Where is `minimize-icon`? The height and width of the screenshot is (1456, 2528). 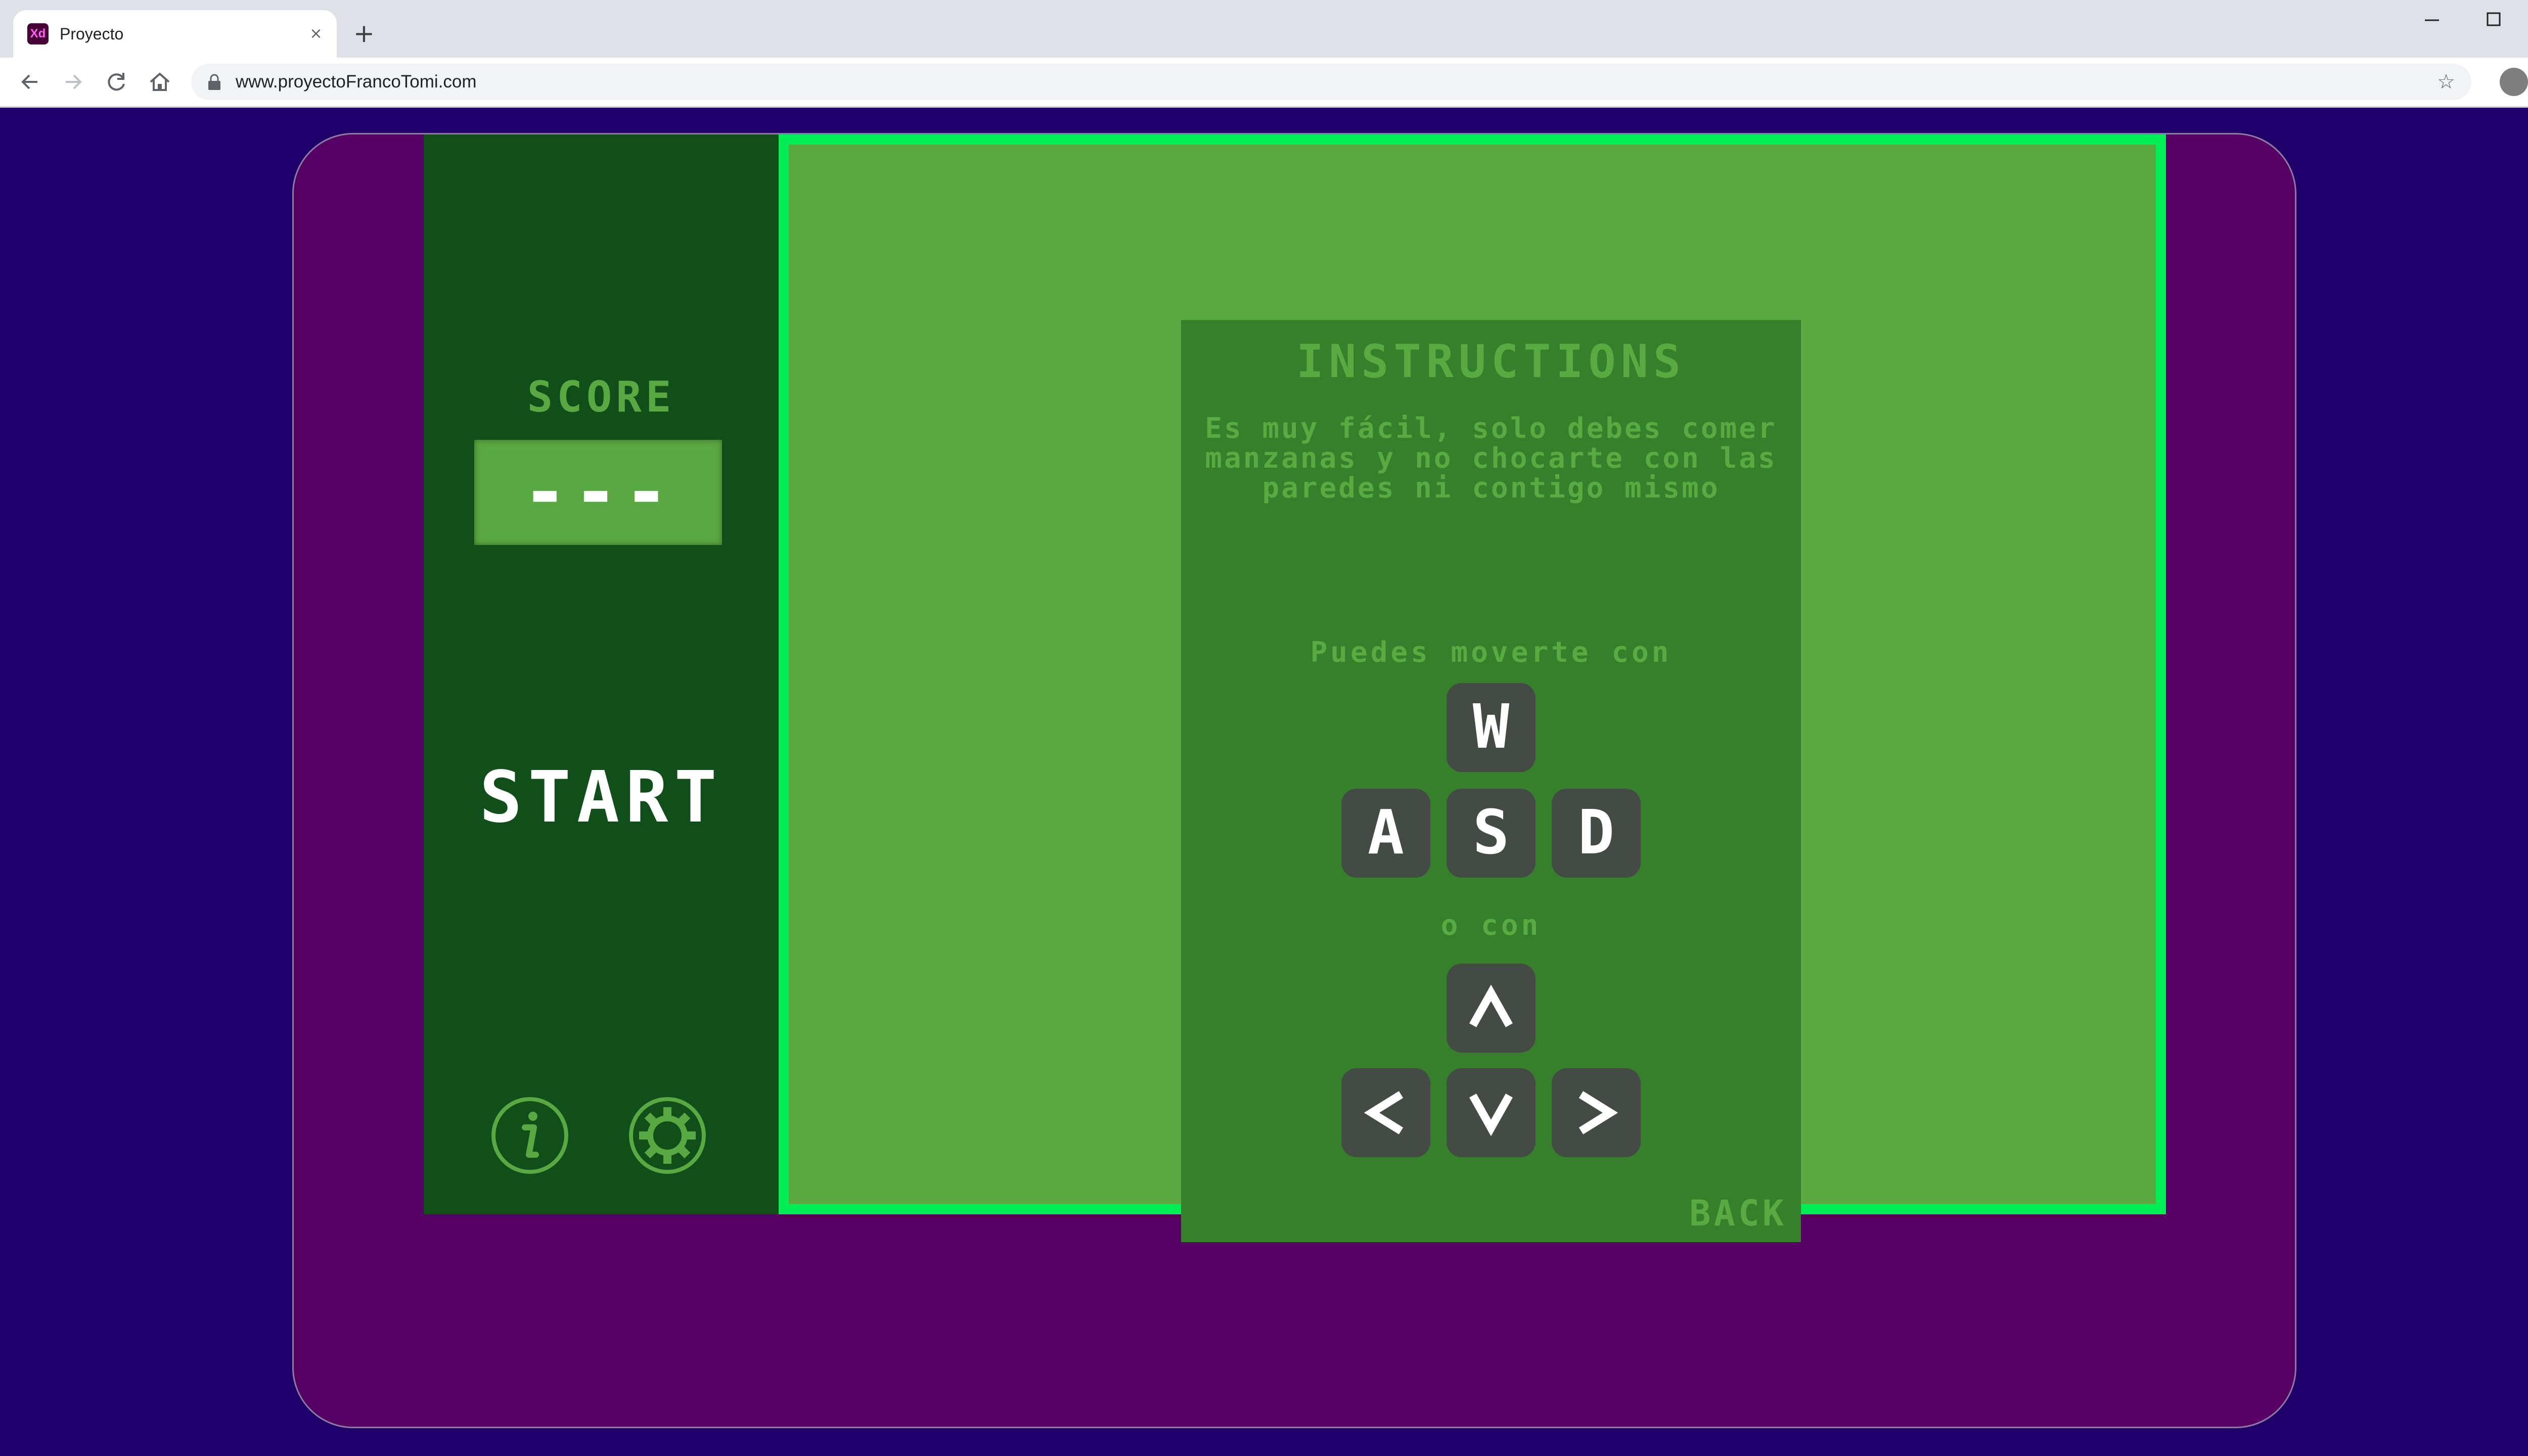 minimize-icon is located at coordinates (2432, 19).